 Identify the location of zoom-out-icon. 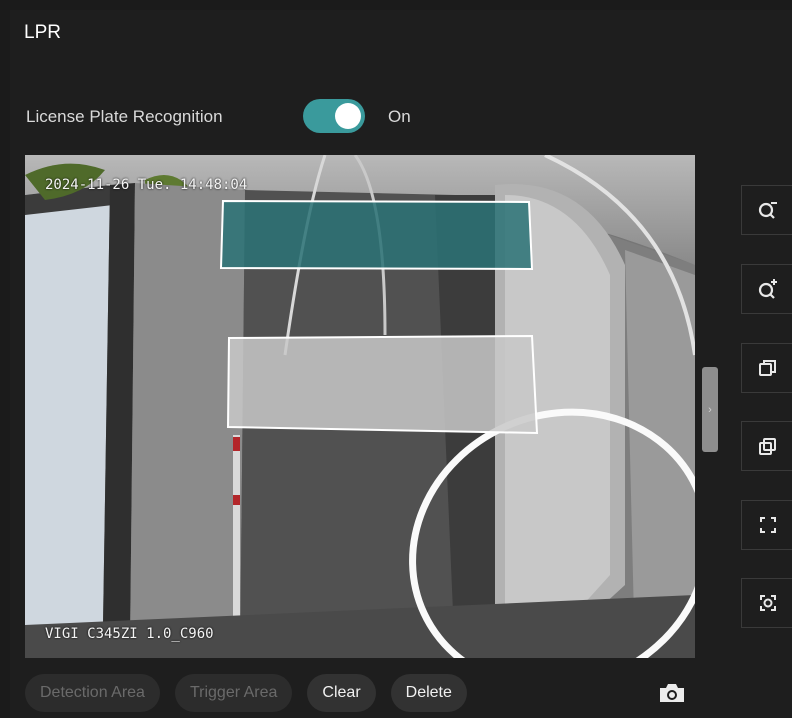
(767, 210).